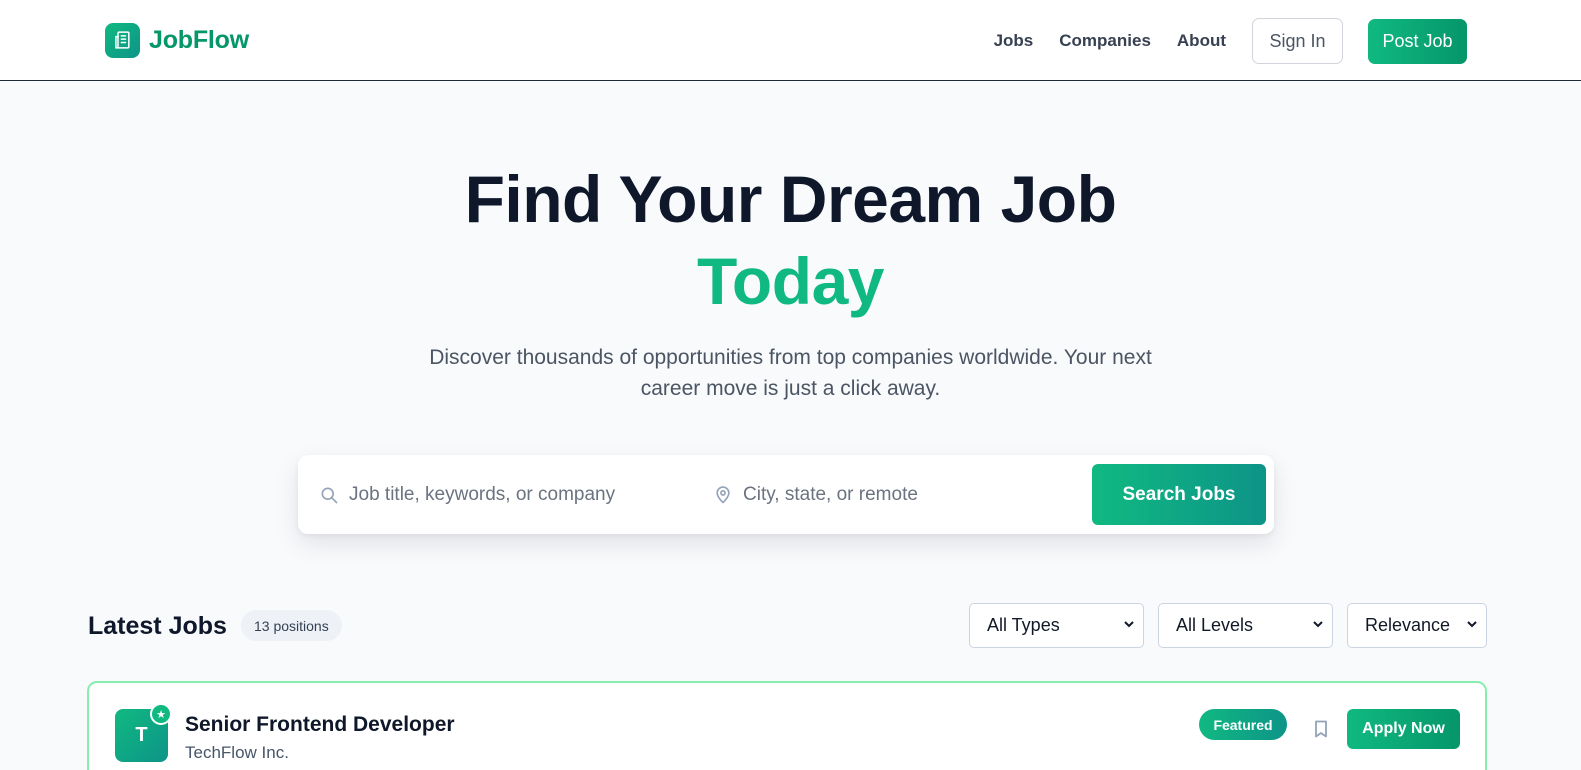 The width and height of the screenshot is (1581, 770). I want to click on job-filters: All Types All Levels Relevance, so click(1228, 625).